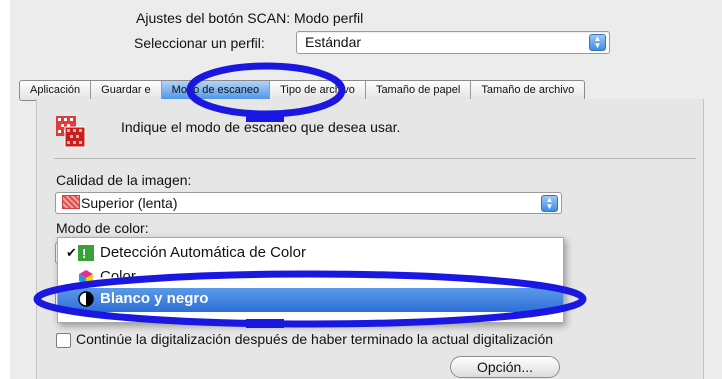  What do you see at coordinates (250, 18) in the screenshot?
I see `window-title: Ajustes del botón SCAN: Modo perfil` at bounding box center [250, 18].